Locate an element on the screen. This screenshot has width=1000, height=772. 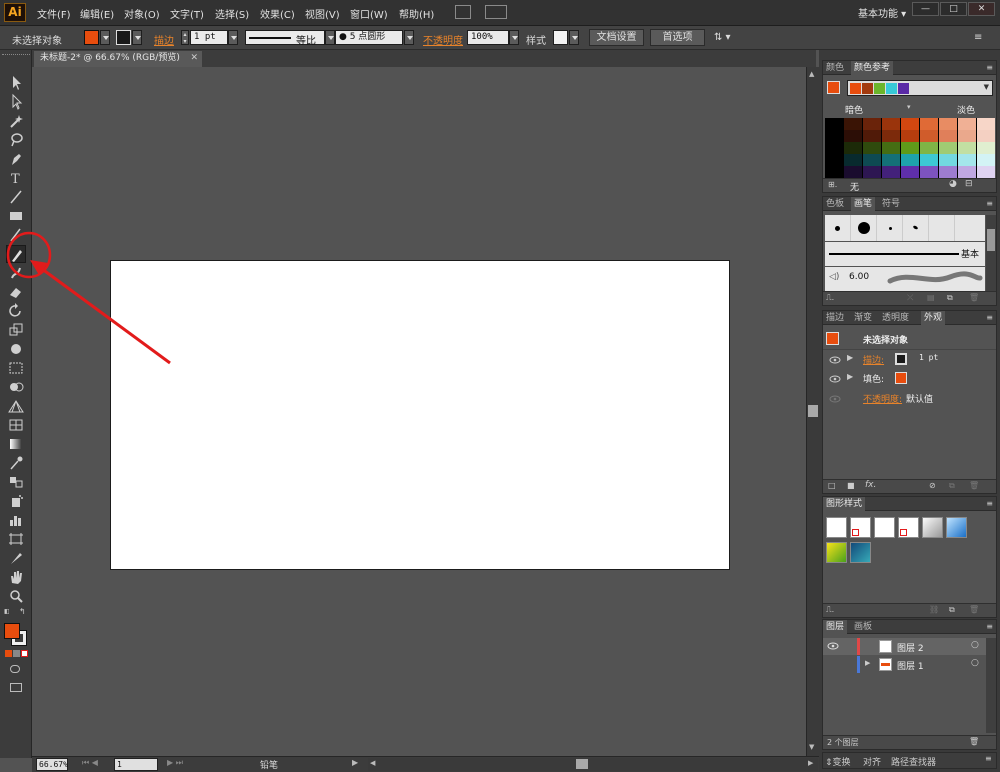
swap-colors-icon: ↰ is located at coordinates (22, 611).